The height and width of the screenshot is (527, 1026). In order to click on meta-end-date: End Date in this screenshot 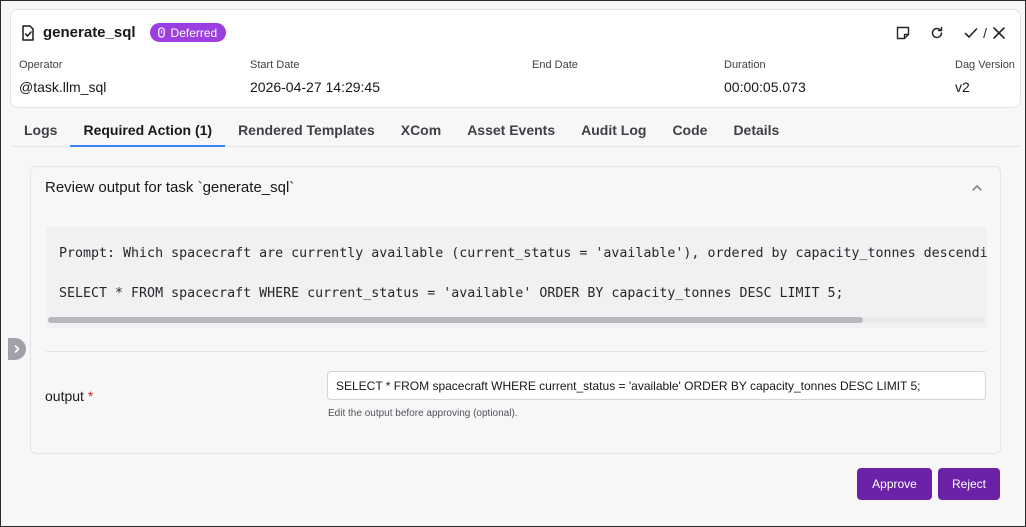, I will do `click(555, 69)`.